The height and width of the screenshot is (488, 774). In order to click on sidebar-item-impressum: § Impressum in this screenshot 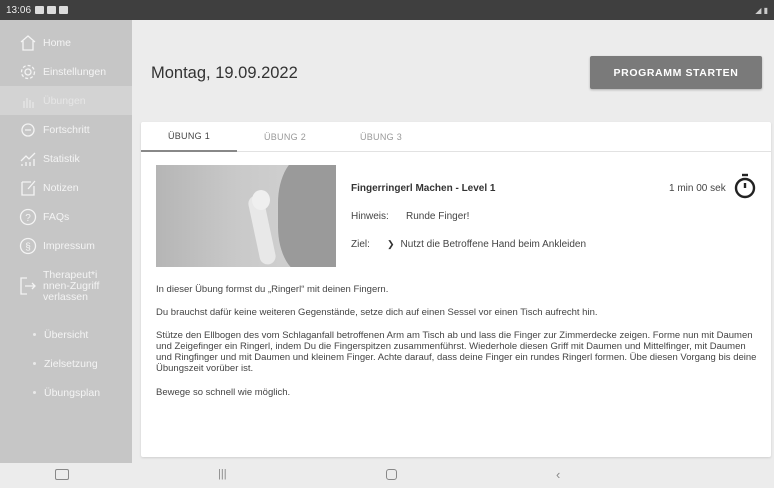, I will do `click(66, 245)`.